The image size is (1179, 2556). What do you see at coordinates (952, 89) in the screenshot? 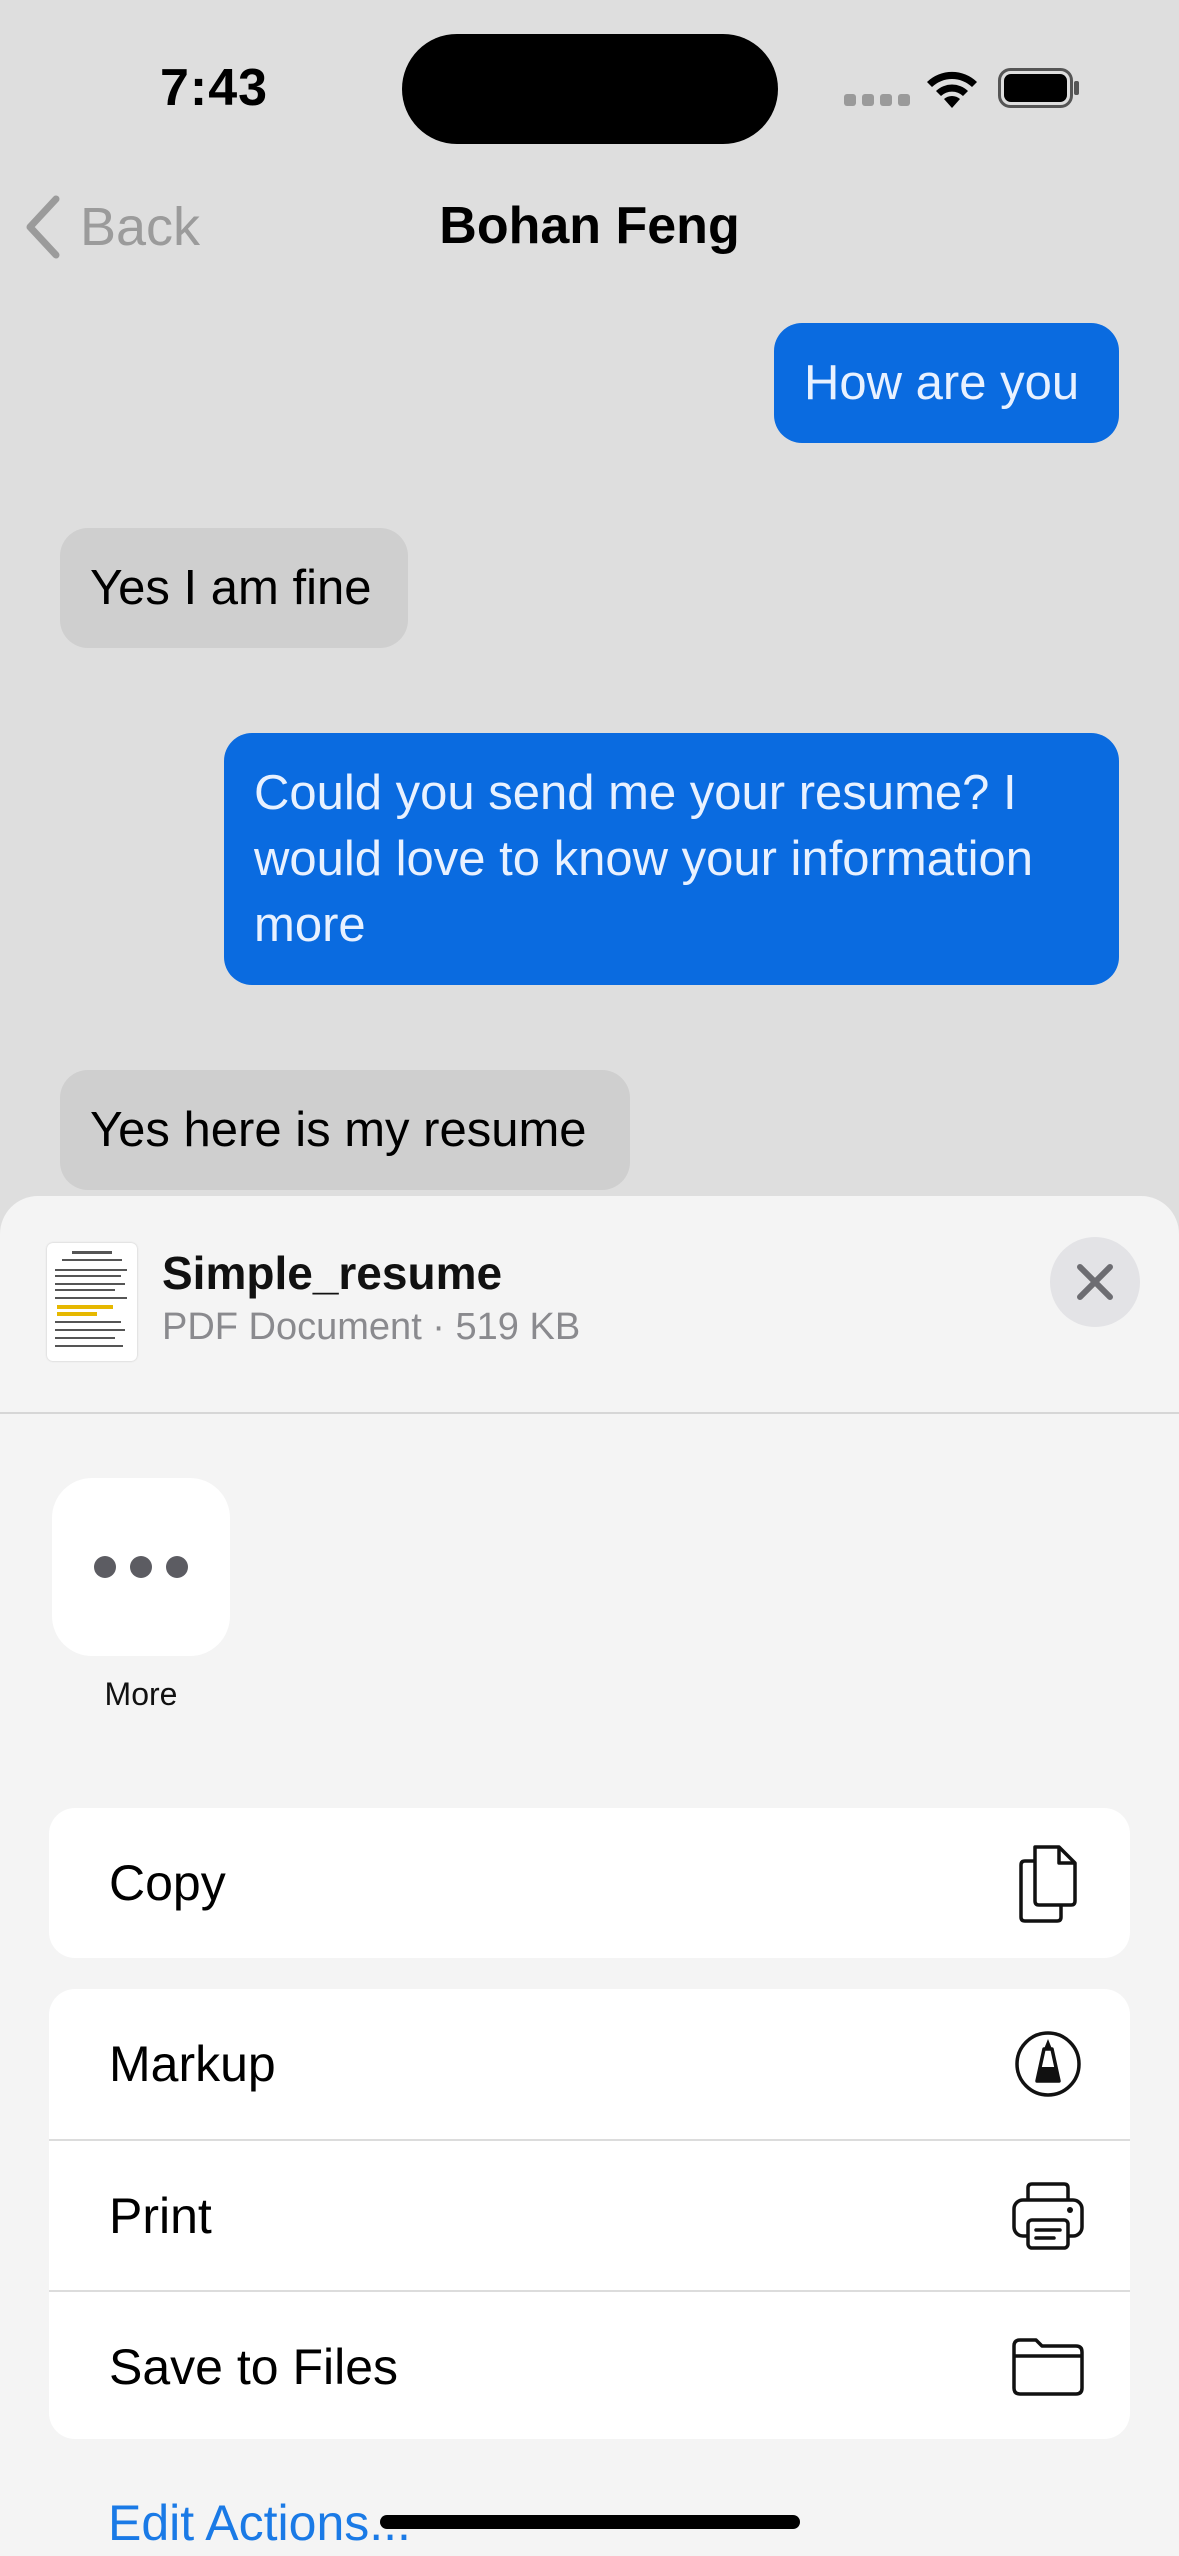
I see `wifi-icon` at bounding box center [952, 89].